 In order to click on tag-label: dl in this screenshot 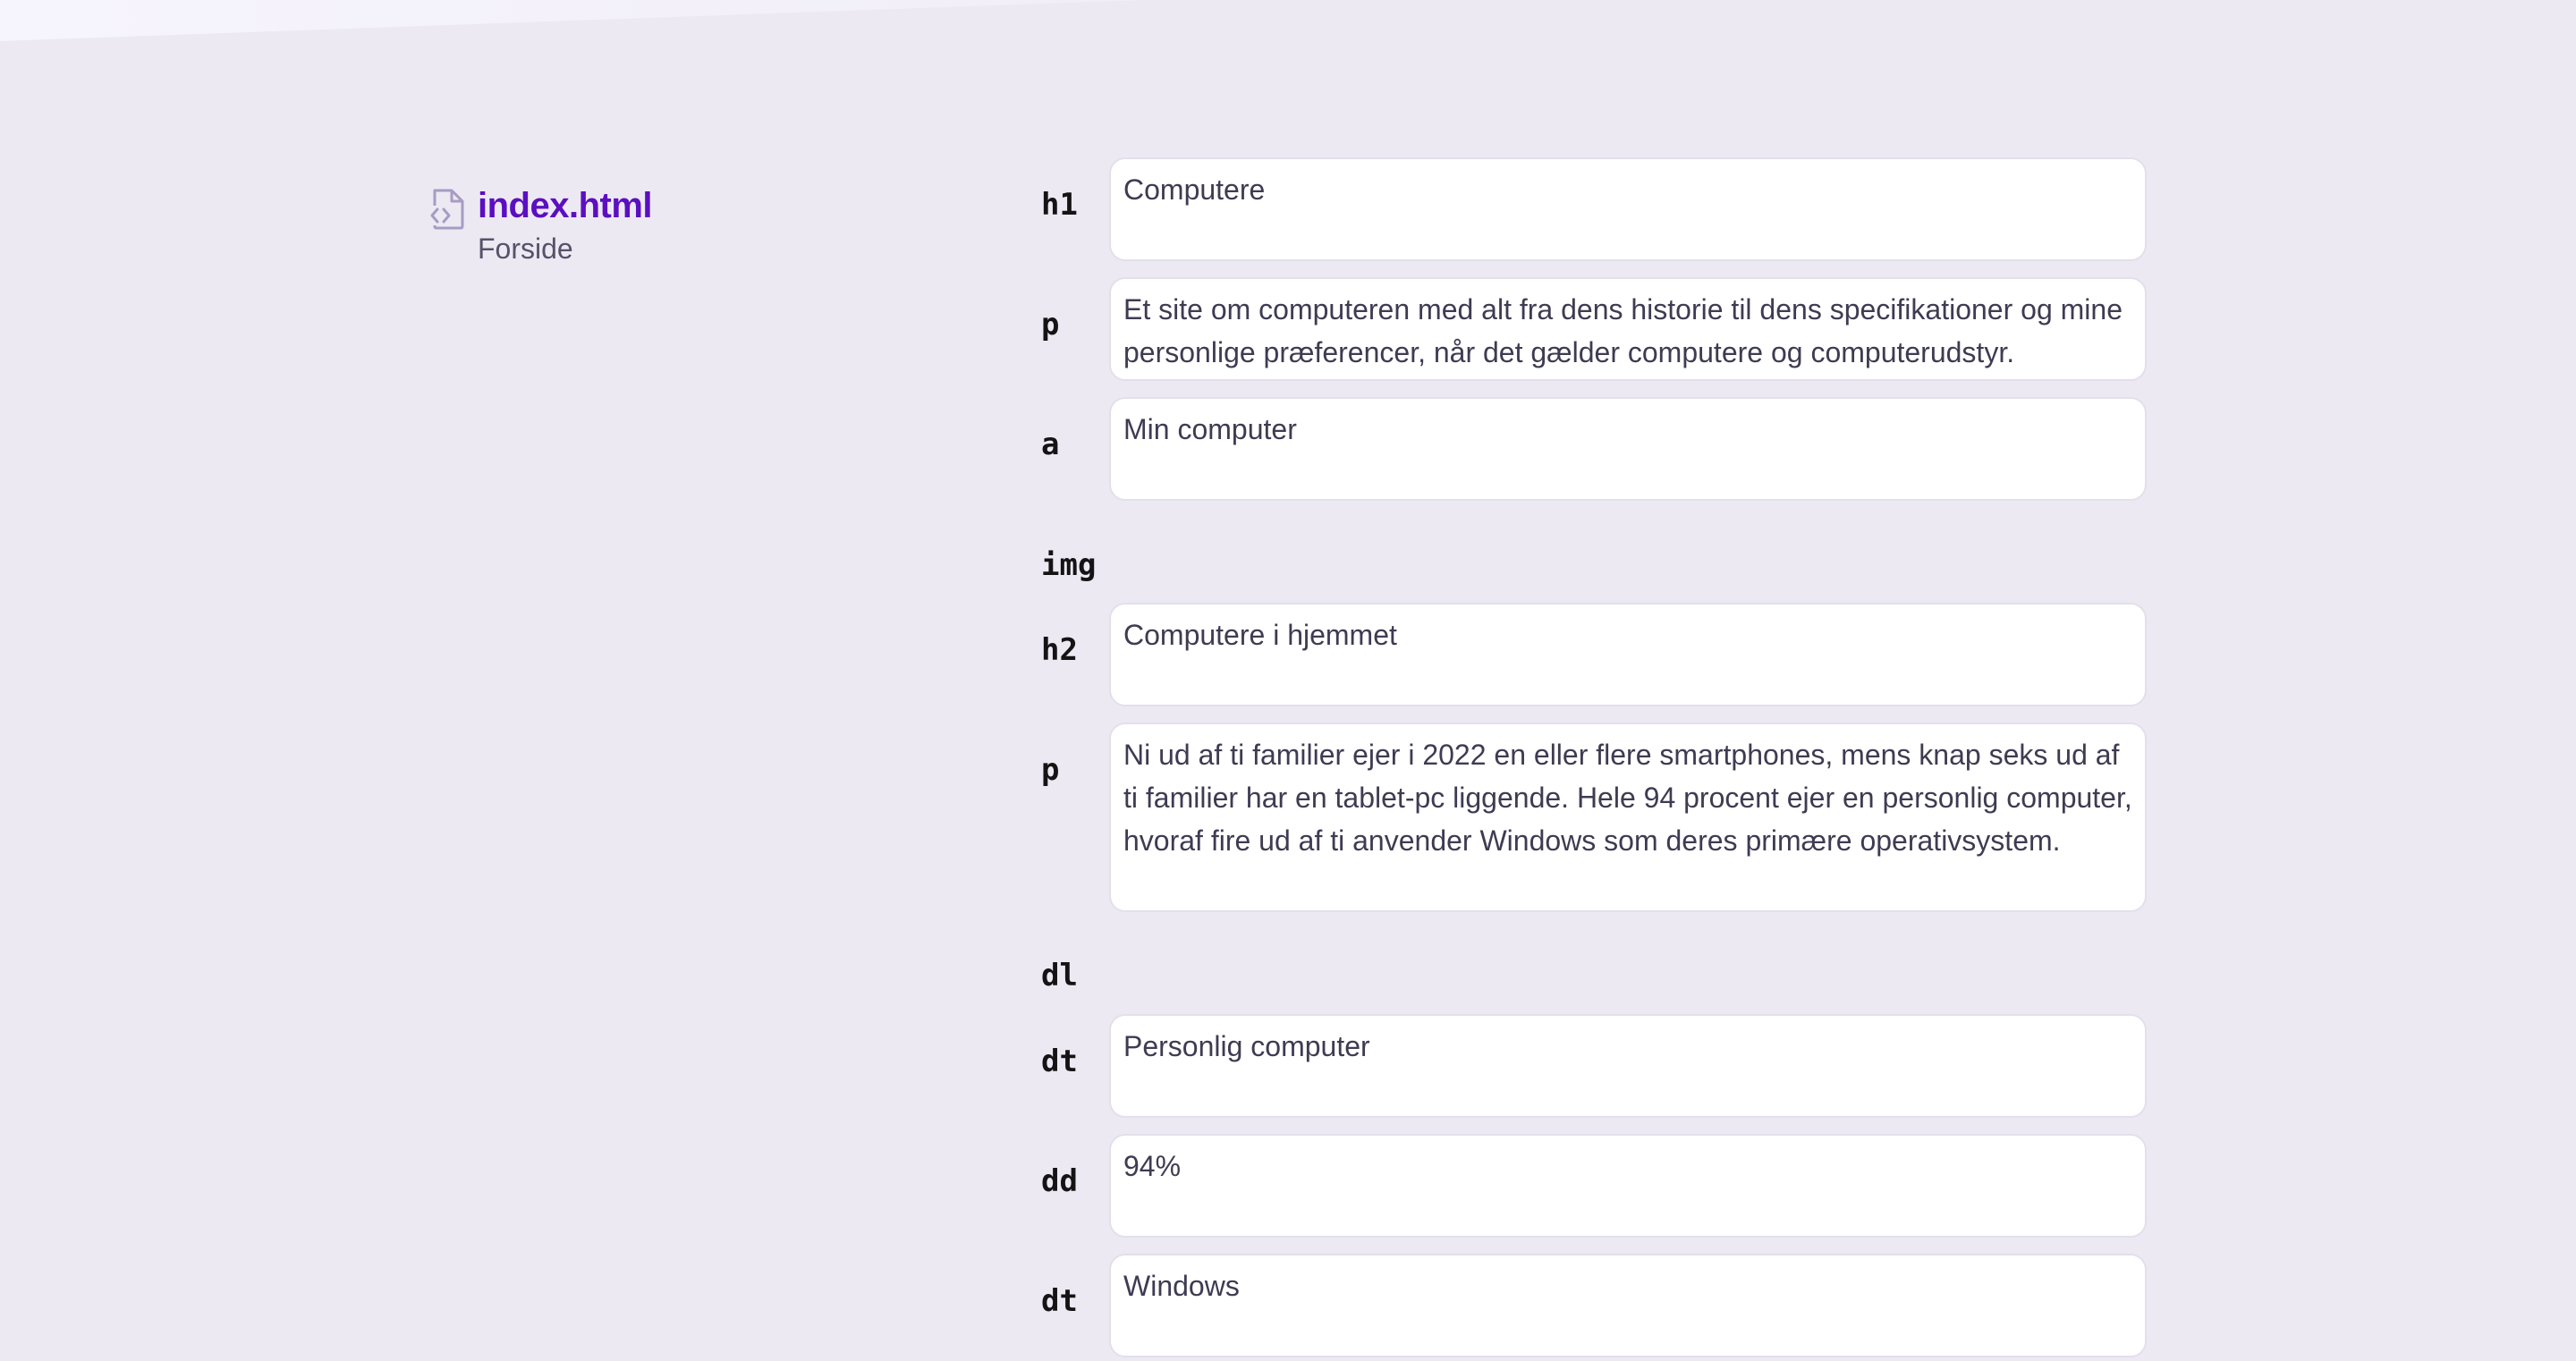, I will do `click(1059, 975)`.